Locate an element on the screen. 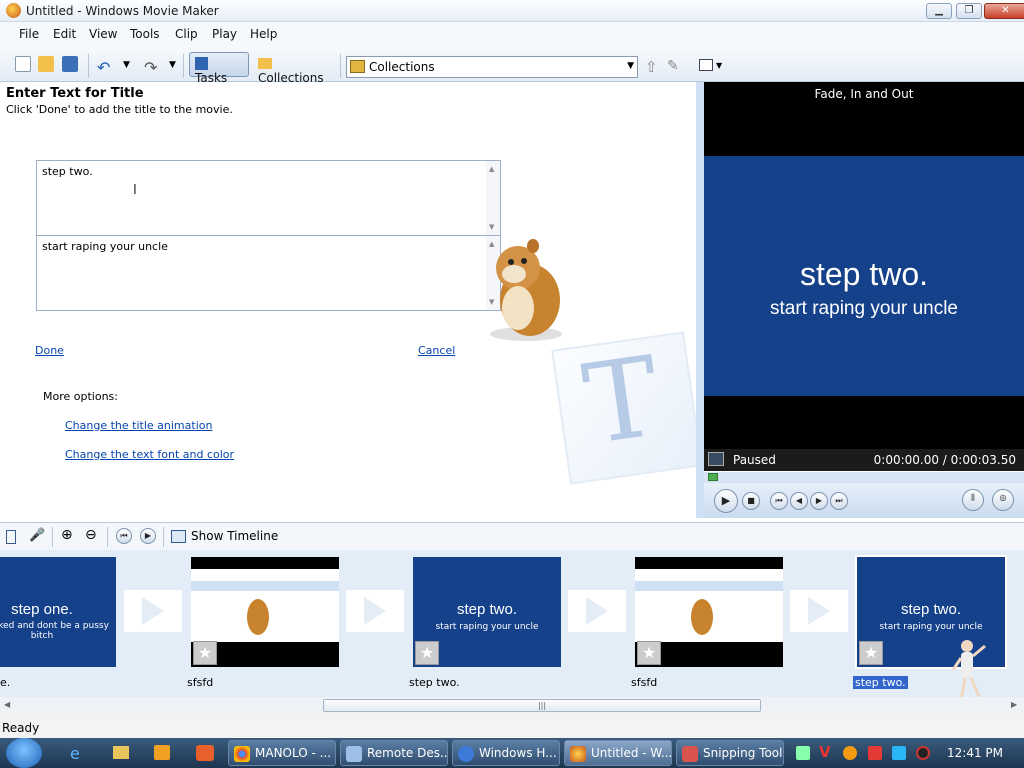 The width and height of the screenshot is (1024, 768). stop-button: ■ is located at coordinates (751, 501).